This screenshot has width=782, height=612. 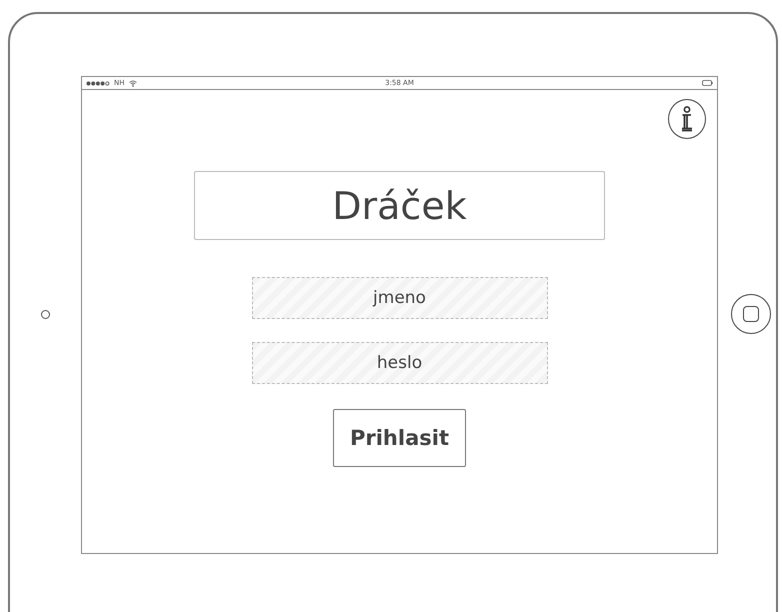 I want to click on login-button: Prihlasit, so click(x=399, y=438).